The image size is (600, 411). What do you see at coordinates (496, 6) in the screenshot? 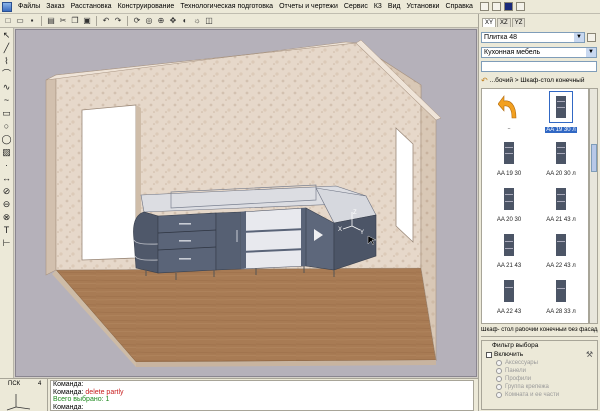
I see `layers-icon` at bounding box center [496, 6].